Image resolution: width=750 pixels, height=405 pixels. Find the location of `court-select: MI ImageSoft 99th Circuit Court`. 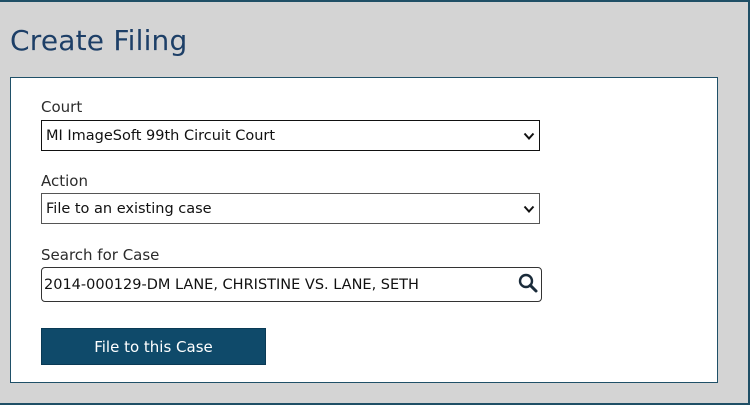

court-select: MI ImageSoft 99th Circuit Court is located at coordinates (290, 135).